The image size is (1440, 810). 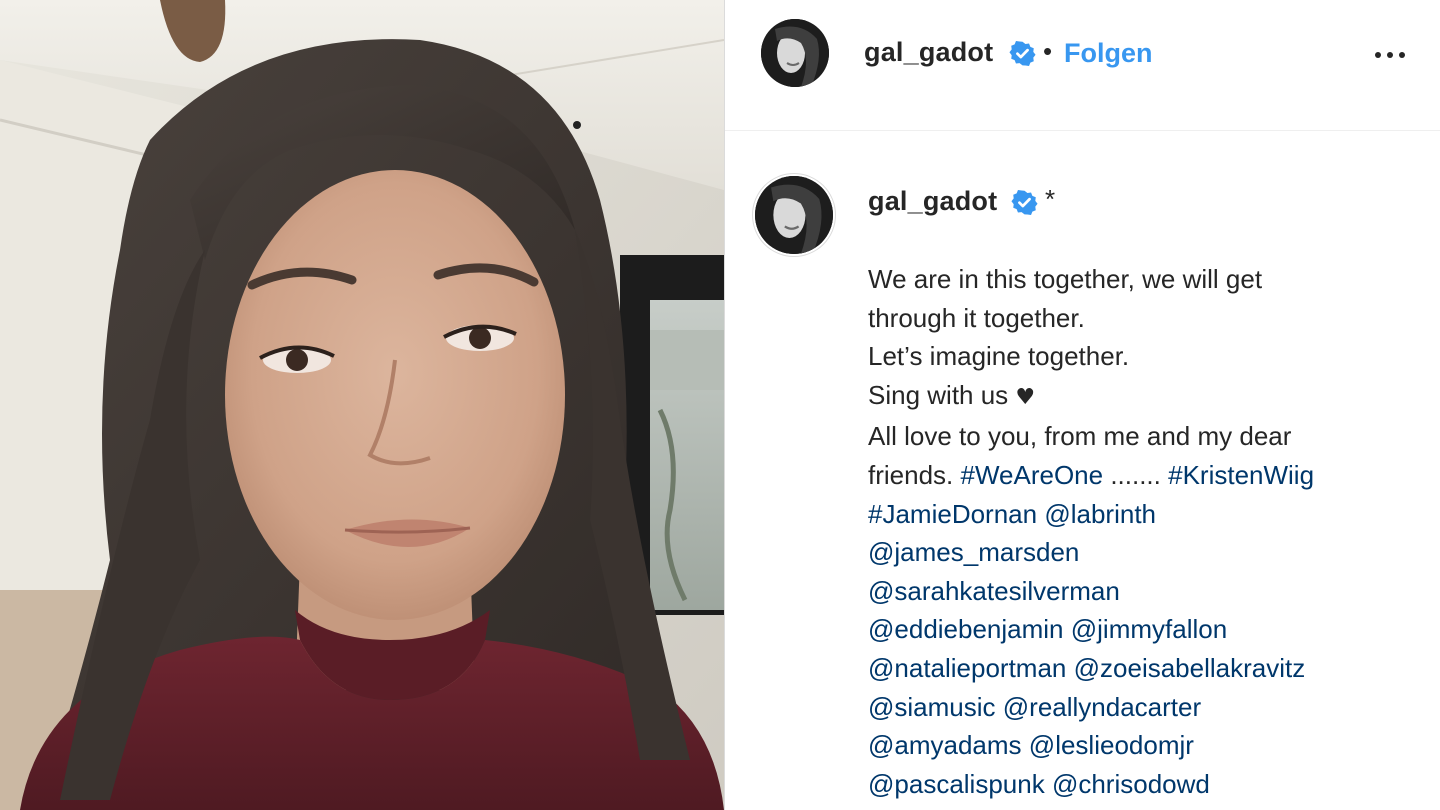 What do you see at coordinates (932, 707) in the screenshot?
I see `mention-link: @siamusic` at bounding box center [932, 707].